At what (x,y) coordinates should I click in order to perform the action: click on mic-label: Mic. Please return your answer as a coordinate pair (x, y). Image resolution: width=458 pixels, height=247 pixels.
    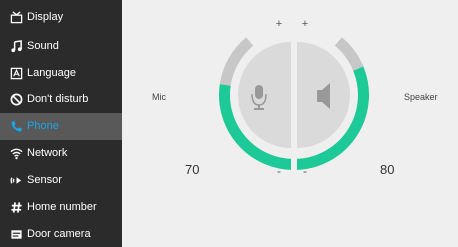
    Looking at the image, I should click on (159, 97).